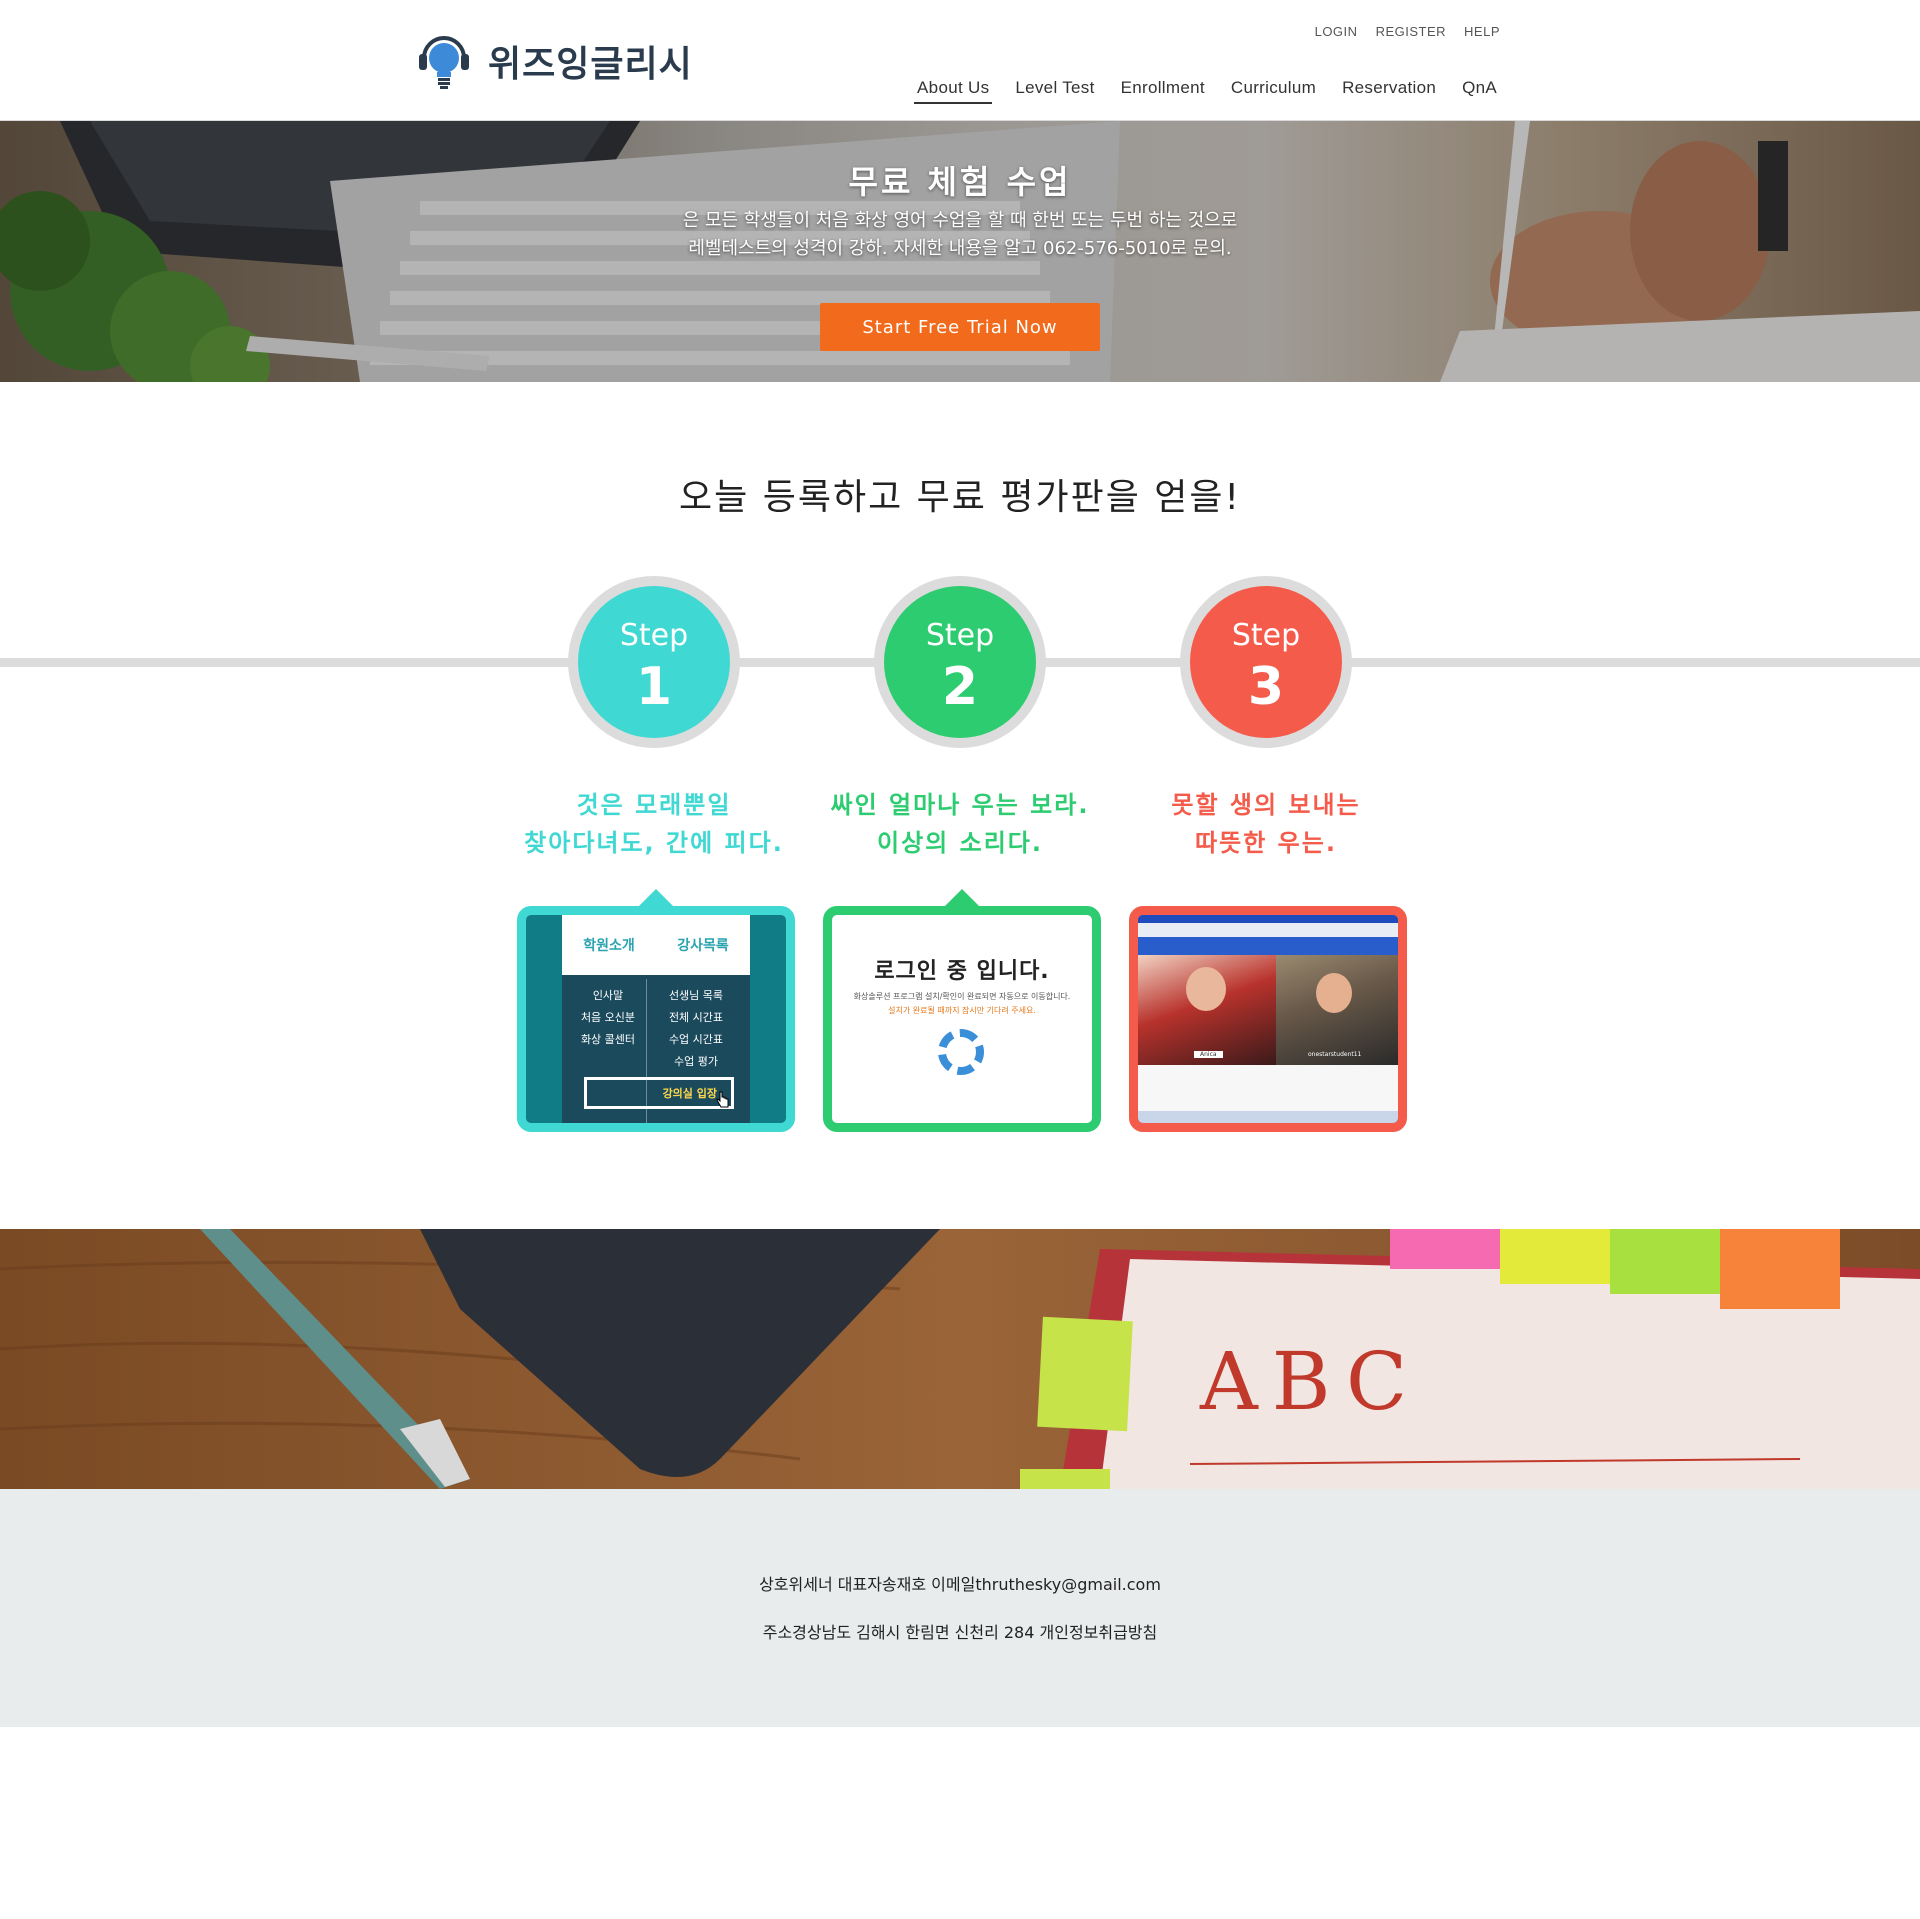 The image size is (1920, 1919). Describe the element at coordinates (962, 996) in the screenshot. I see `logging-in-subtext: 화상솔루션 프로그램 설치/확인이 완료되면 자동으로 이동합니다.` at that location.